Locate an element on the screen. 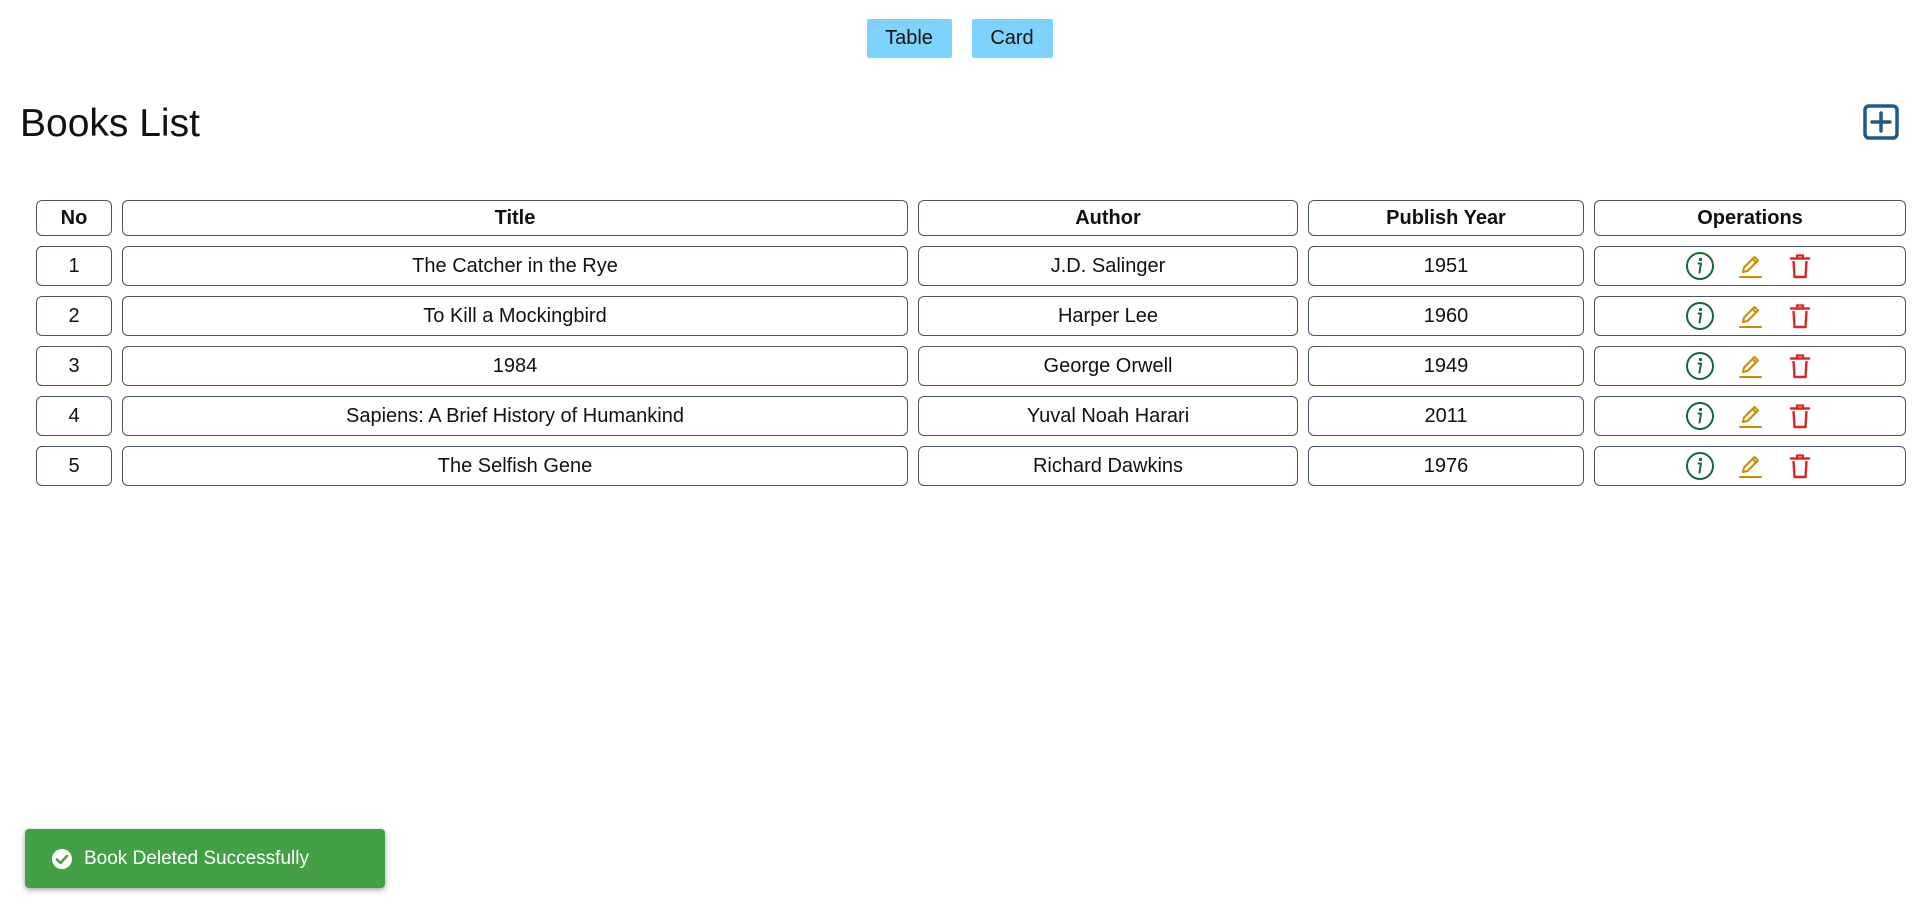  cell-title: The Selfish Gene is located at coordinates (515, 466).